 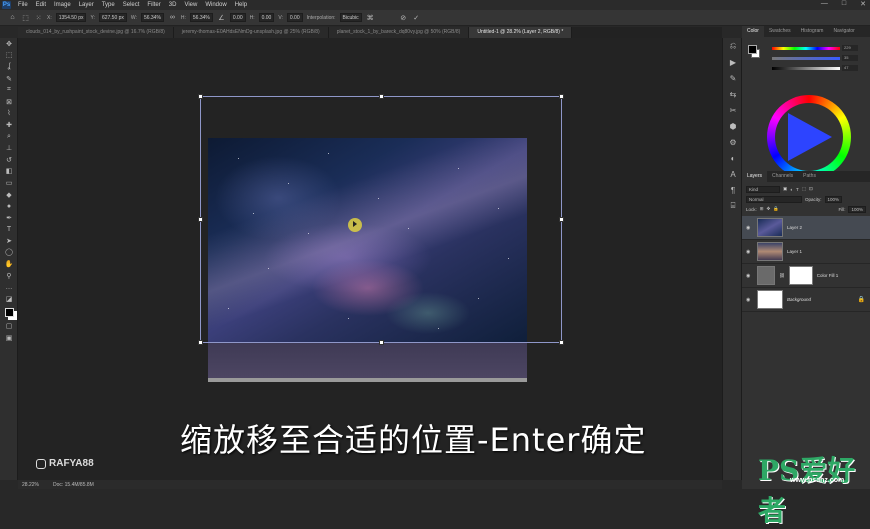 What do you see at coordinates (812, 31) in the screenshot?
I see `tab-histogram: Histogram` at bounding box center [812, 31].